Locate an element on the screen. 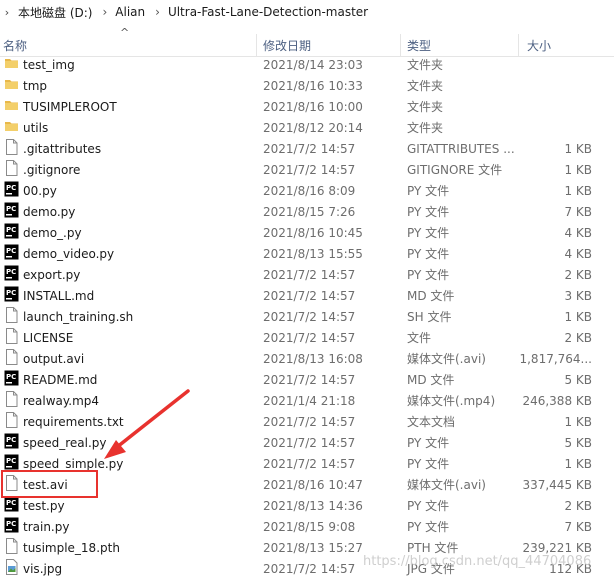 Image resolution: width=614 pixels, height=585 pixels. annotation-arrow is located at coordinates (147, 424).